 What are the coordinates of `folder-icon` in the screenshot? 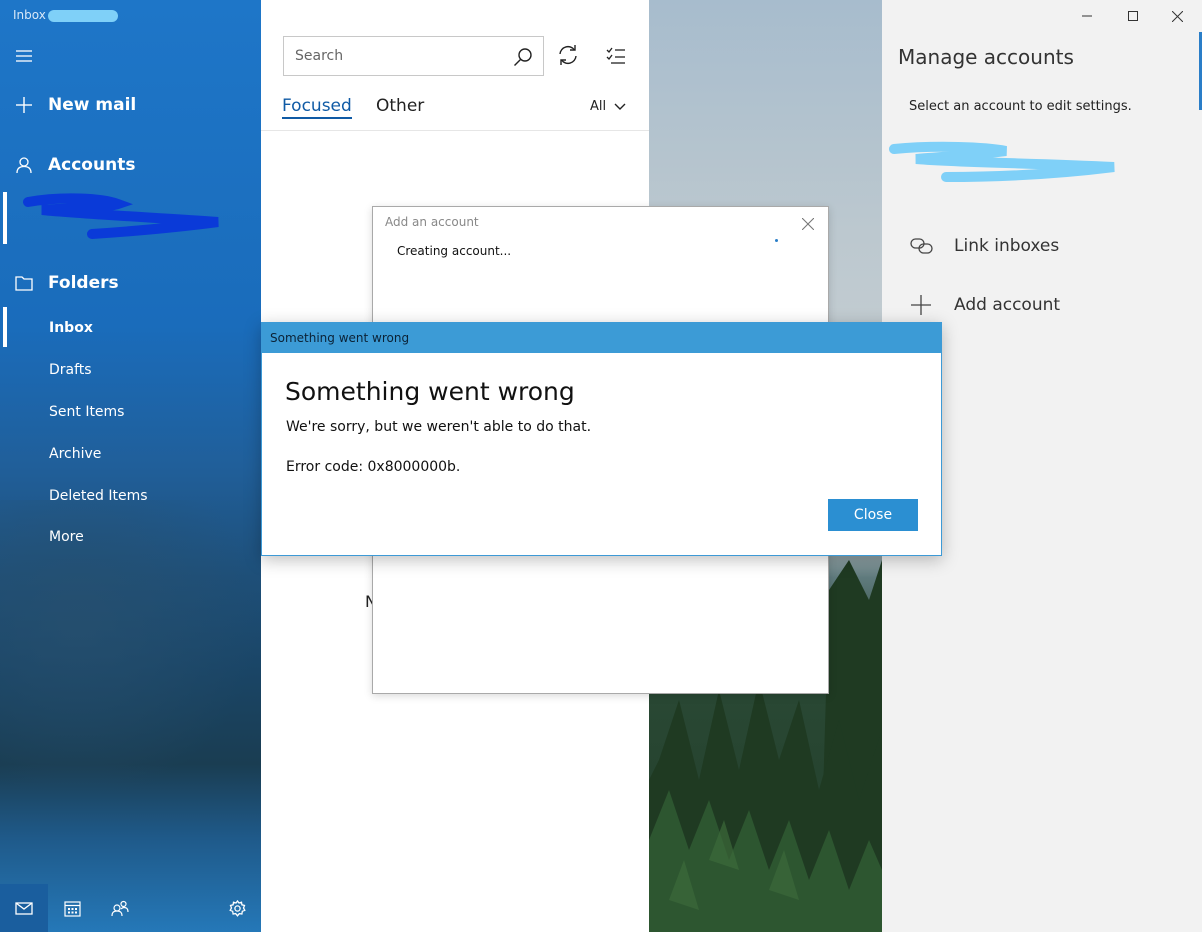 It's located at (24, 283).